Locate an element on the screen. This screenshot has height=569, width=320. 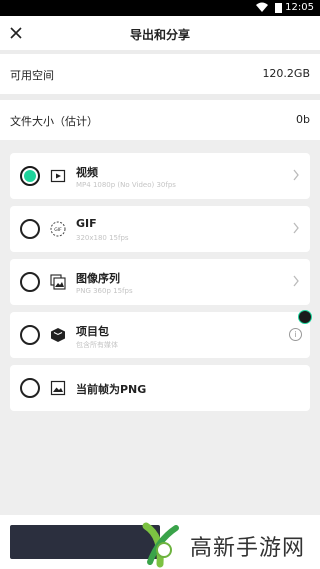
svg-text: GIF is located at coordinates (58, 230).